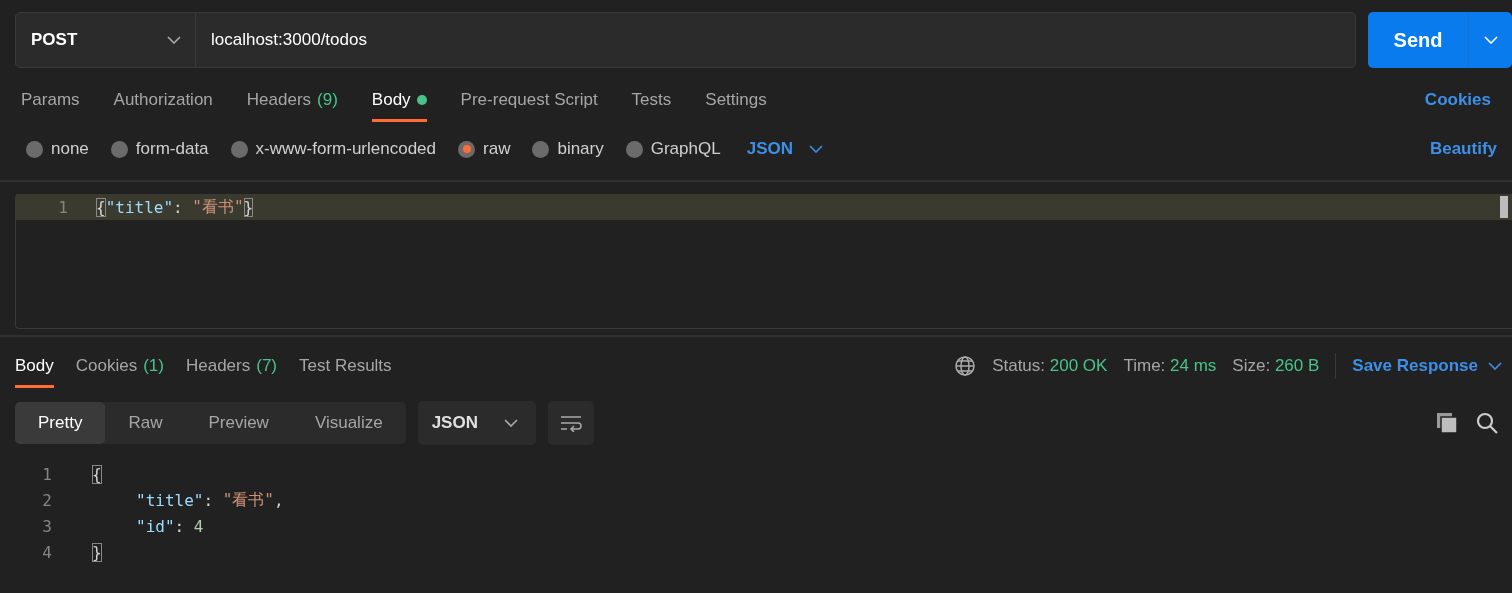  What do you see at coordinates (965, 366) in the screenshot?
I see `globe-icon` at bounding box center [965, 366].